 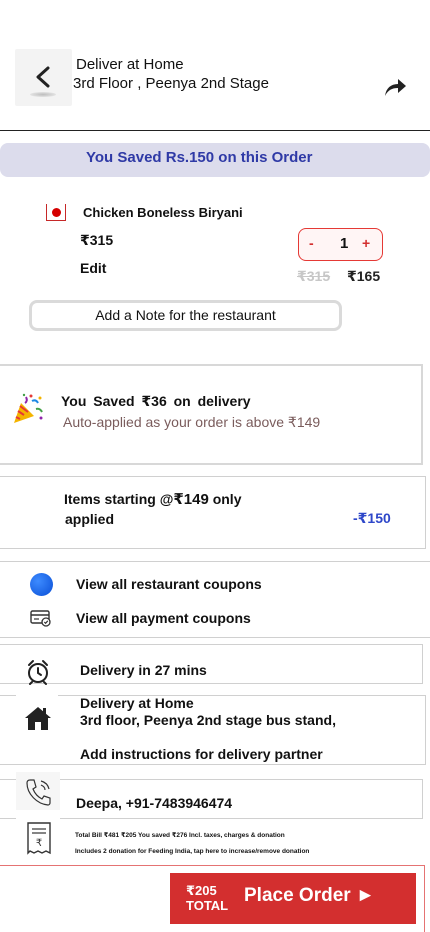 I want to click on discounted-price: ₹165, so click(x=364, y=276).